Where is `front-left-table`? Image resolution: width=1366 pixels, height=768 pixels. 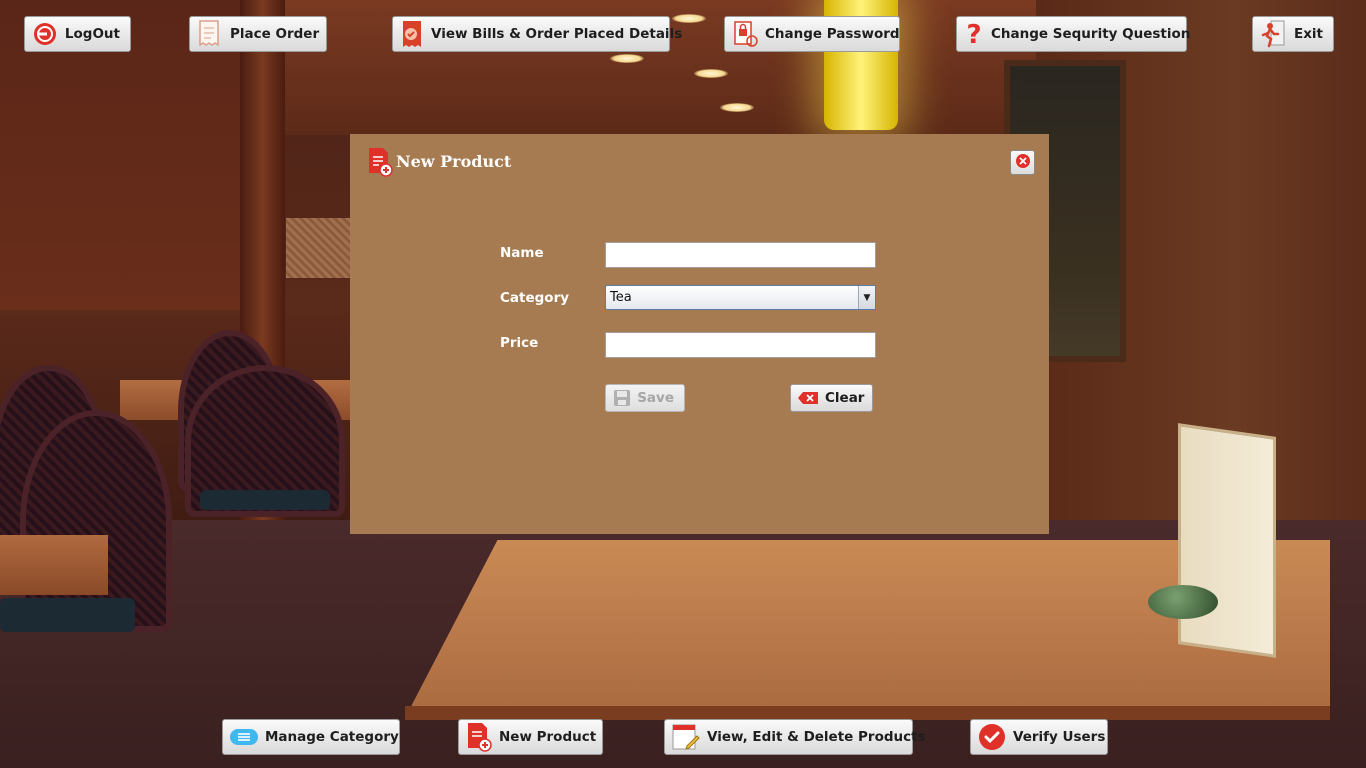 front-left-table is located at coordinates (54, 565).